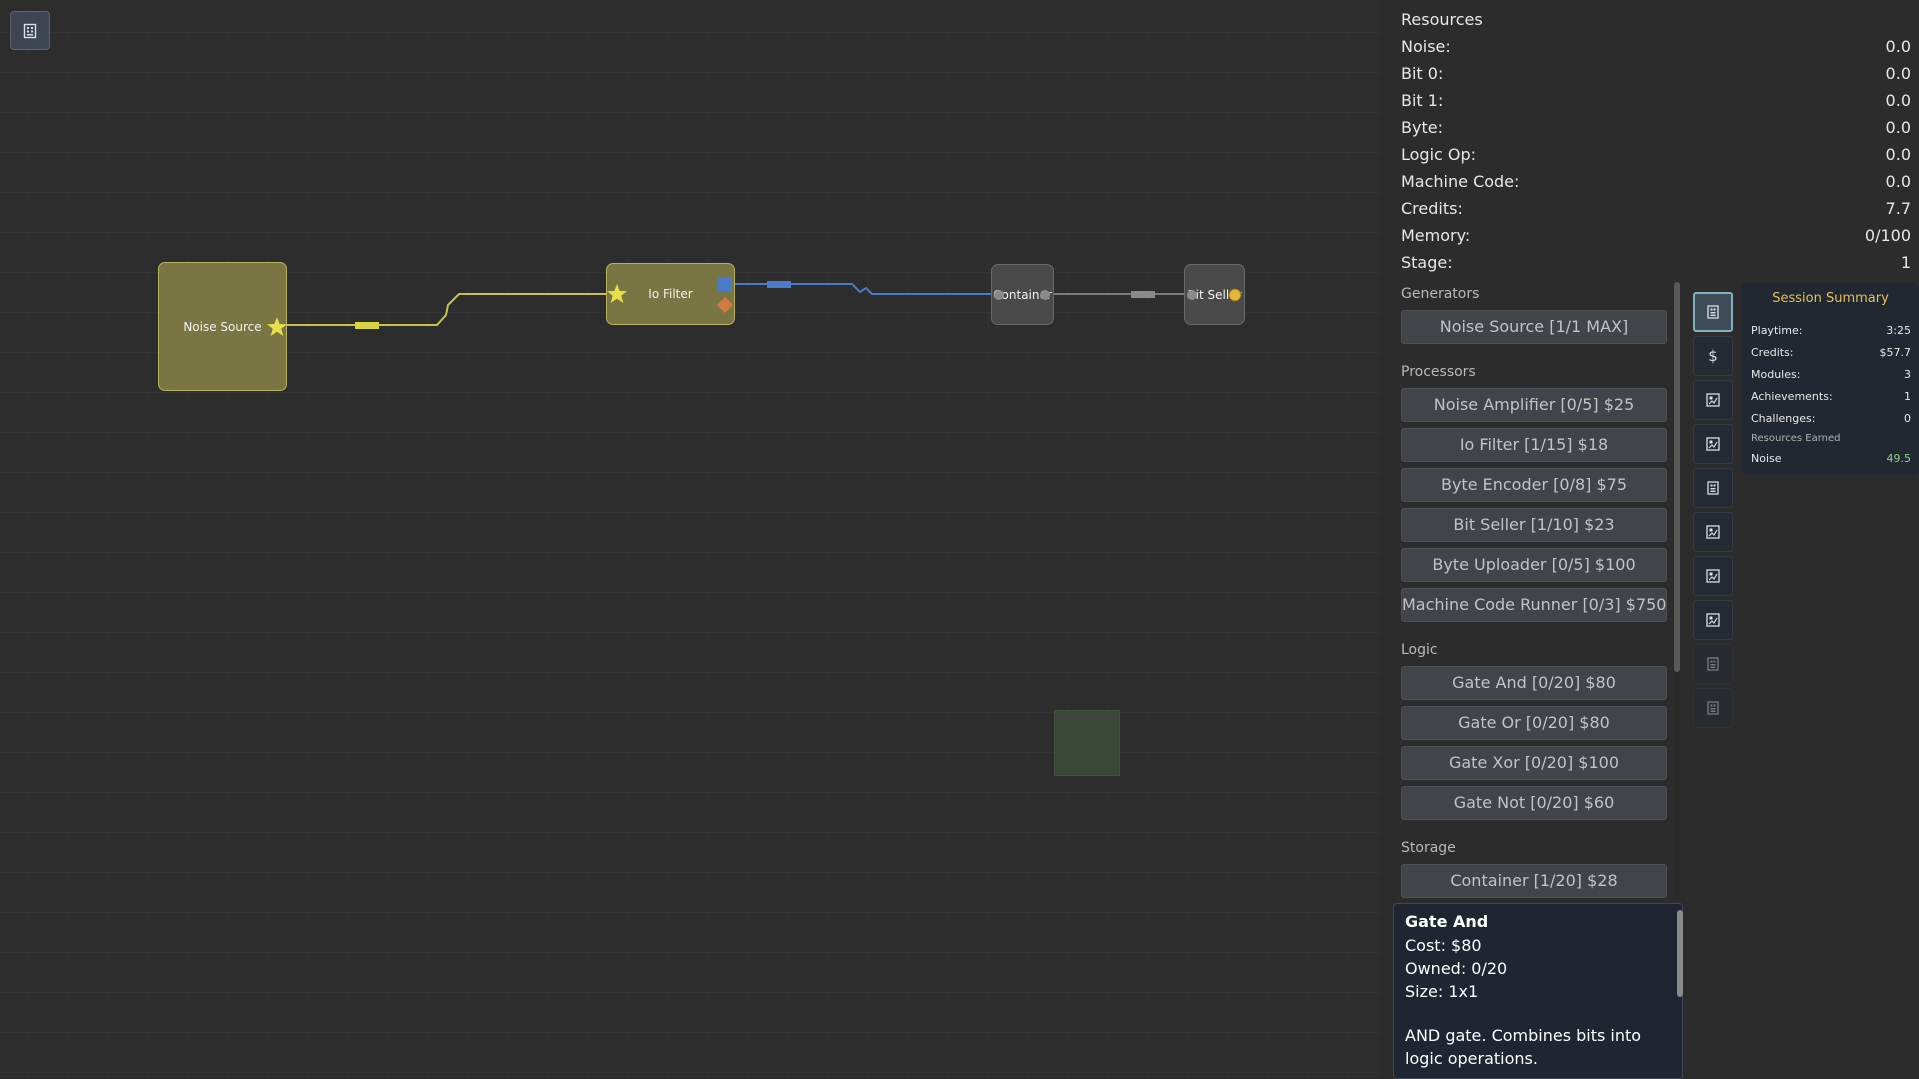 The image size is (1919, 1079). I want to click on earned-row: Noise 49.5, so click(1831, 458).